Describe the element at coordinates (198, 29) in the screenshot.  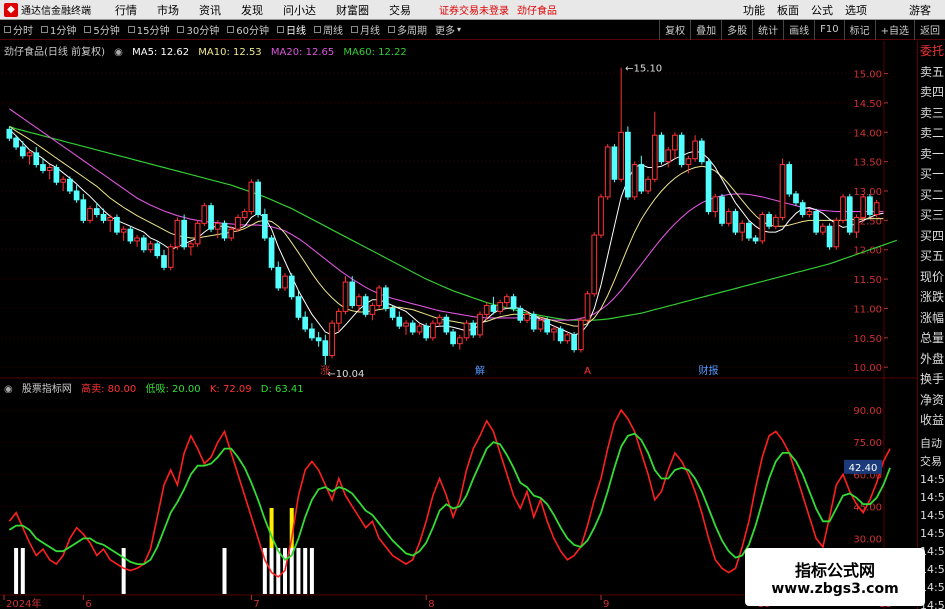
I see `period-30min: 30分钟` at that location.